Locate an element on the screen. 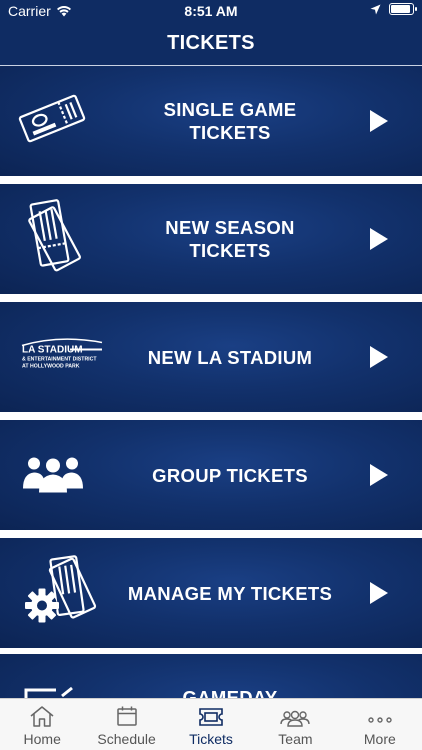  gameday-icon is located at coordinates (50, 692).